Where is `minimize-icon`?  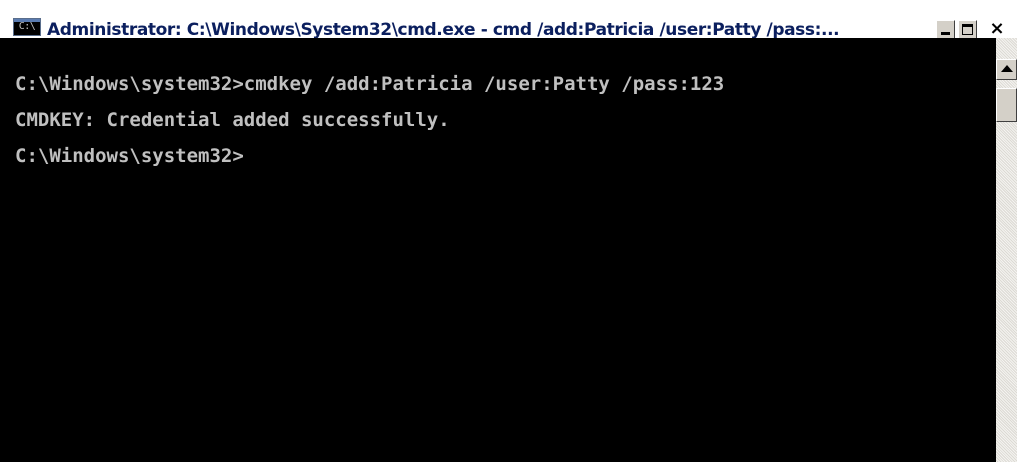 minimize-icon is located at coordinates (945, 33).